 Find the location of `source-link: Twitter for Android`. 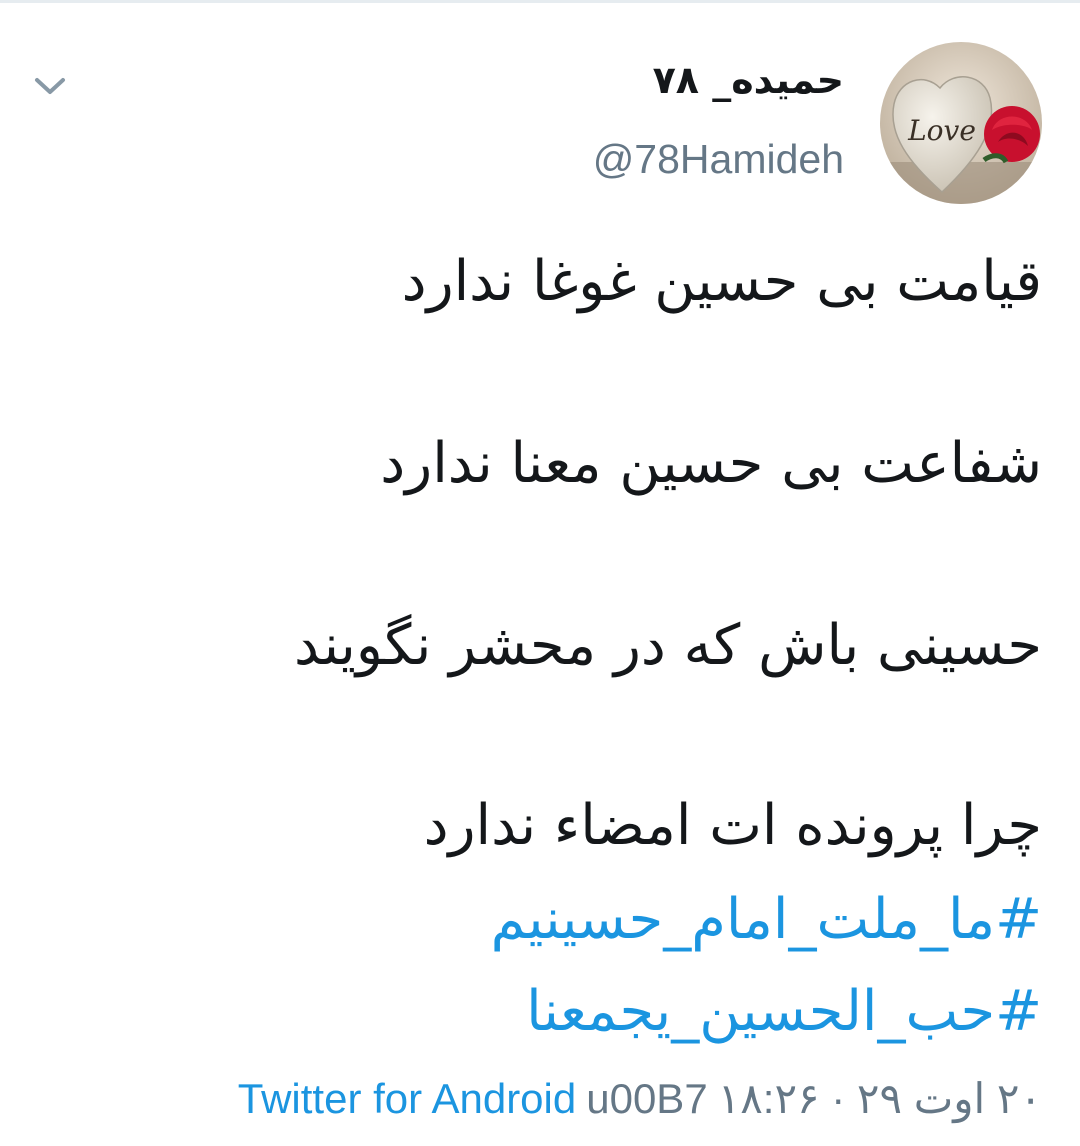

source-link: Twitter for Android is located at coordinates (407, 1099).